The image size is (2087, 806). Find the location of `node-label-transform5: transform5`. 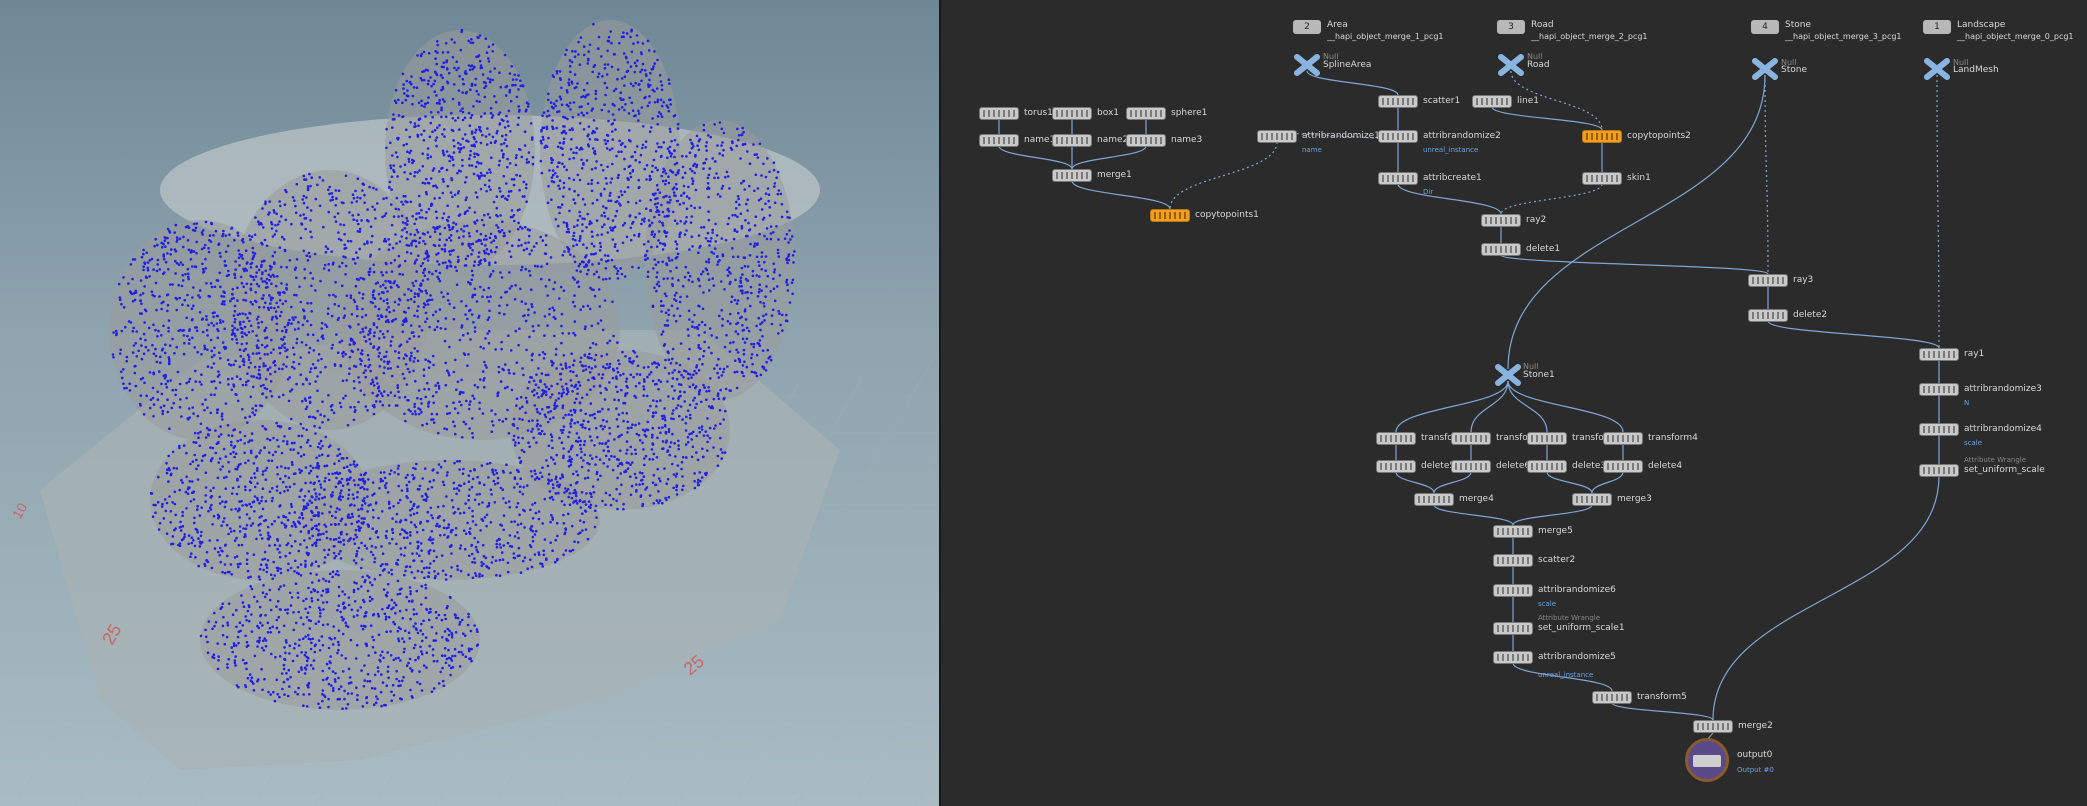

node-label-transform5: transform5 is located at coordinates (1662, 697).